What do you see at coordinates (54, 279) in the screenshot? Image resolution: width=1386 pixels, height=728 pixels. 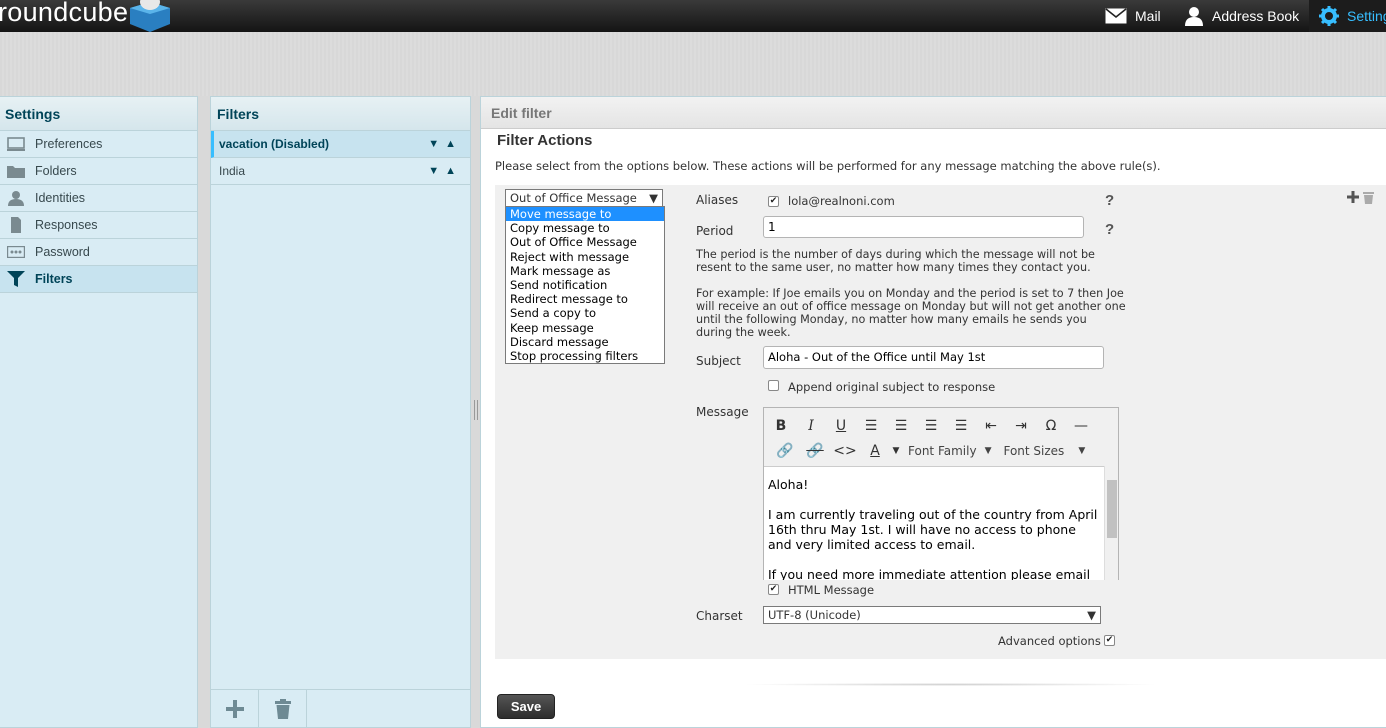 I see `settings-item-label: Filters` at bounding box center [54, 279].